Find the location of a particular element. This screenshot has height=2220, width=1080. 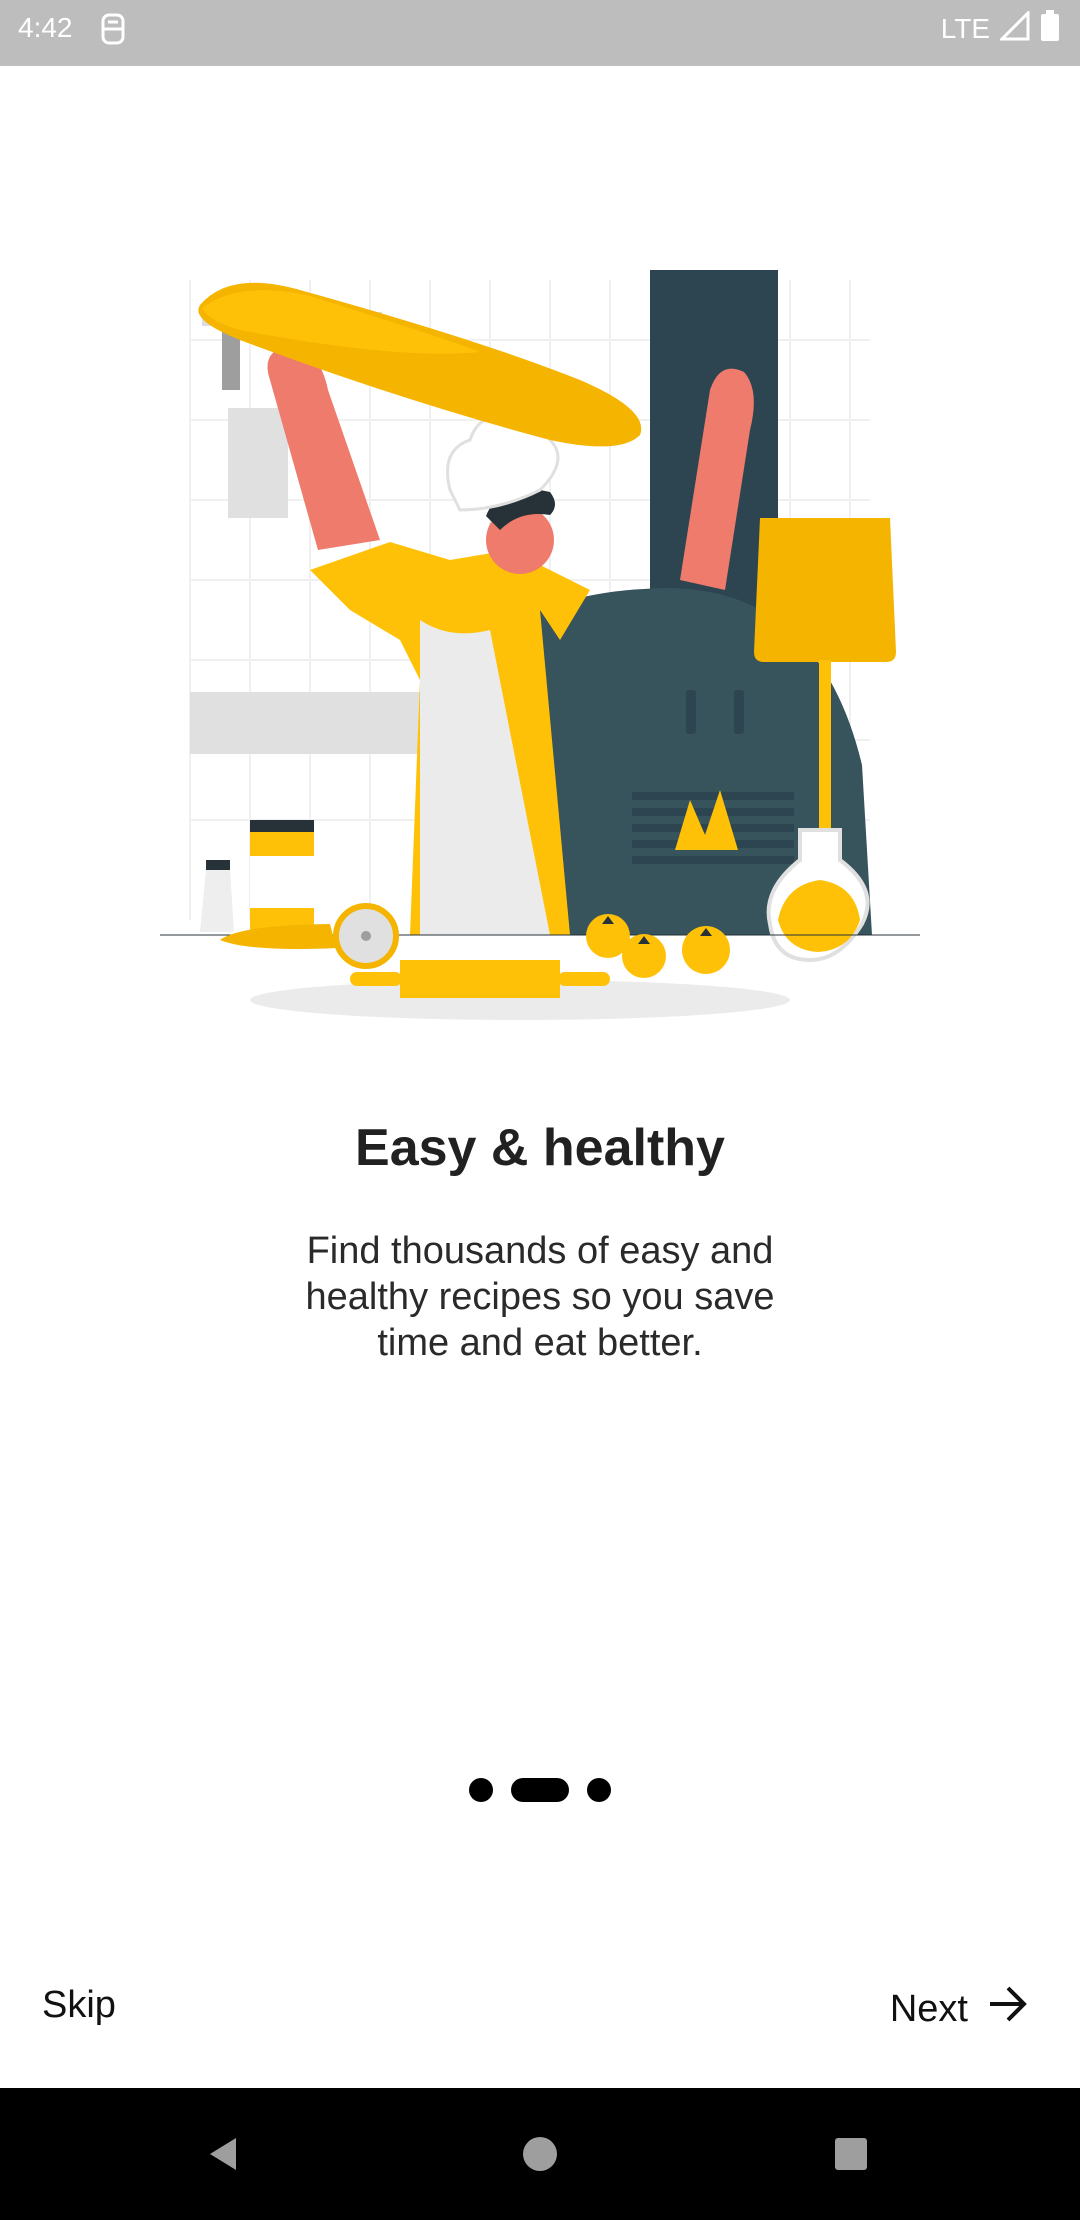

next-label: Next is located at coordinates (928, 2008).